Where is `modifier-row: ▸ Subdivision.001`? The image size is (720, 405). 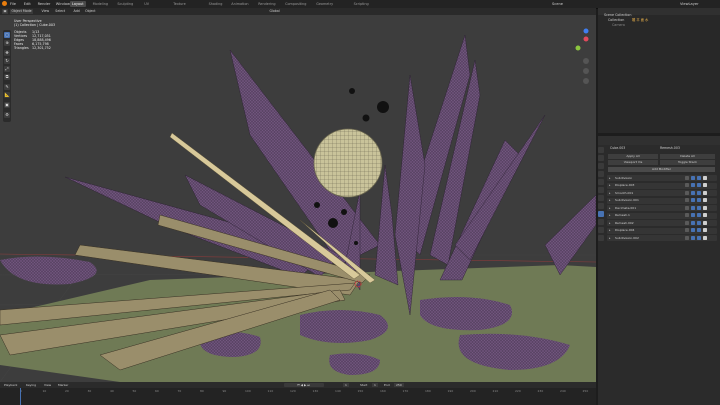 modifier-row: ▸ Subdivision.001 is located at coordinates (662, 200).